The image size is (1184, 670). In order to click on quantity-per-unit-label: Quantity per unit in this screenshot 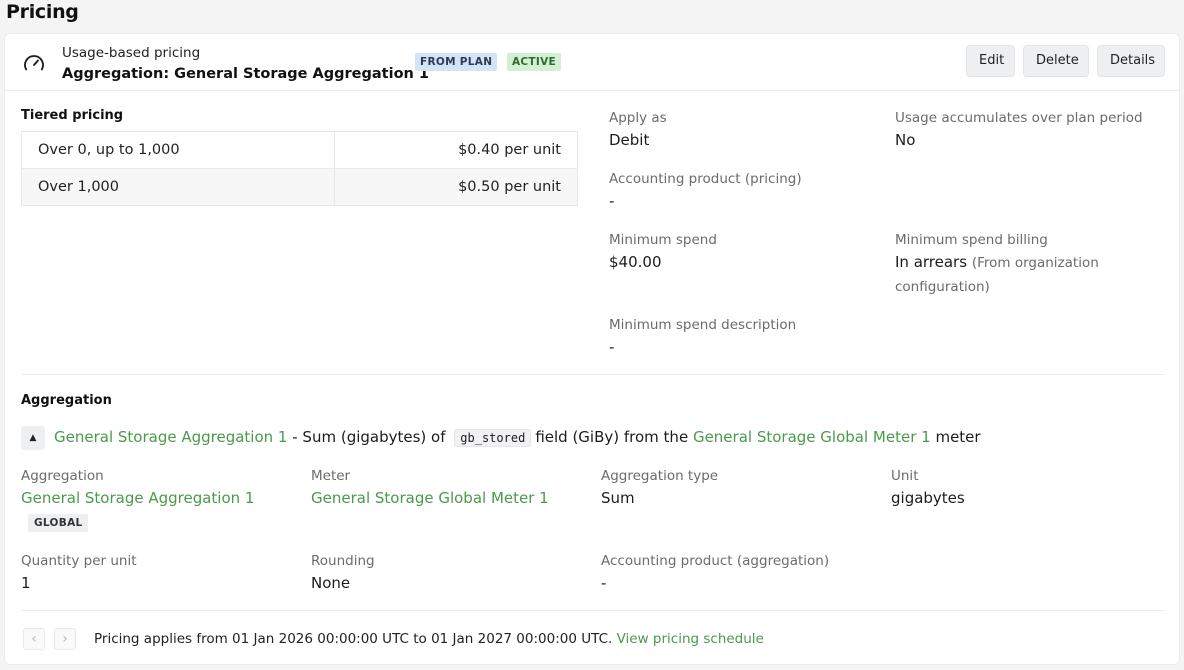, I will do `click(79, 561)`.